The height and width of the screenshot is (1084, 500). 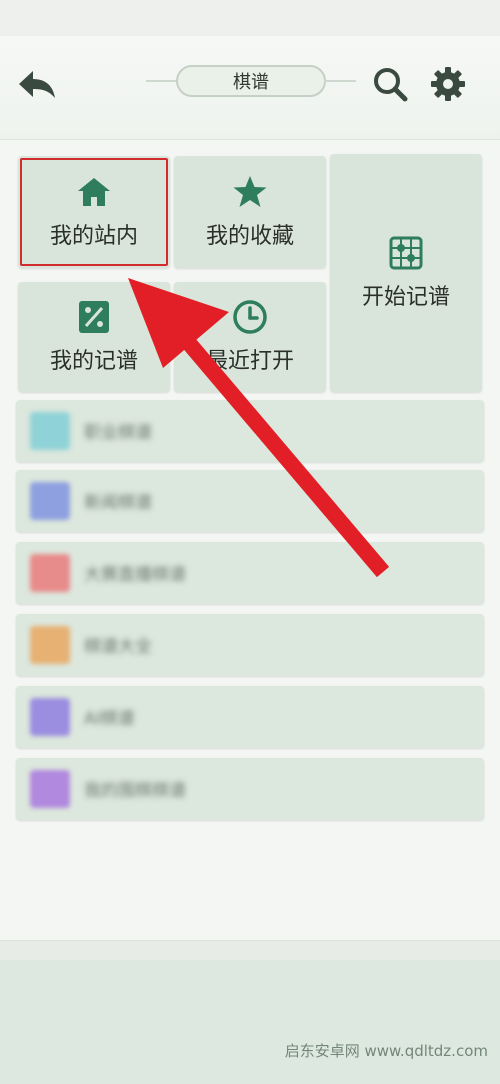 I want to click on tile-recently-opened: 最近打开, so click(x=250, y=337).